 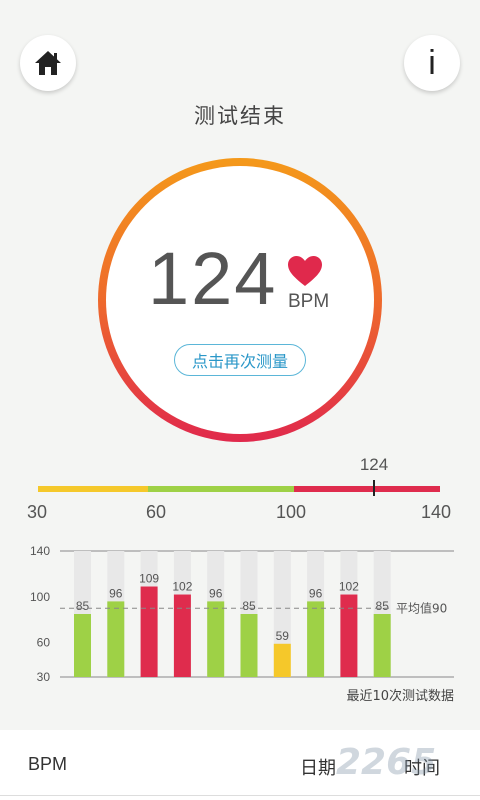 I want to click on range-label-140: 140, so click(x=436, y=512).